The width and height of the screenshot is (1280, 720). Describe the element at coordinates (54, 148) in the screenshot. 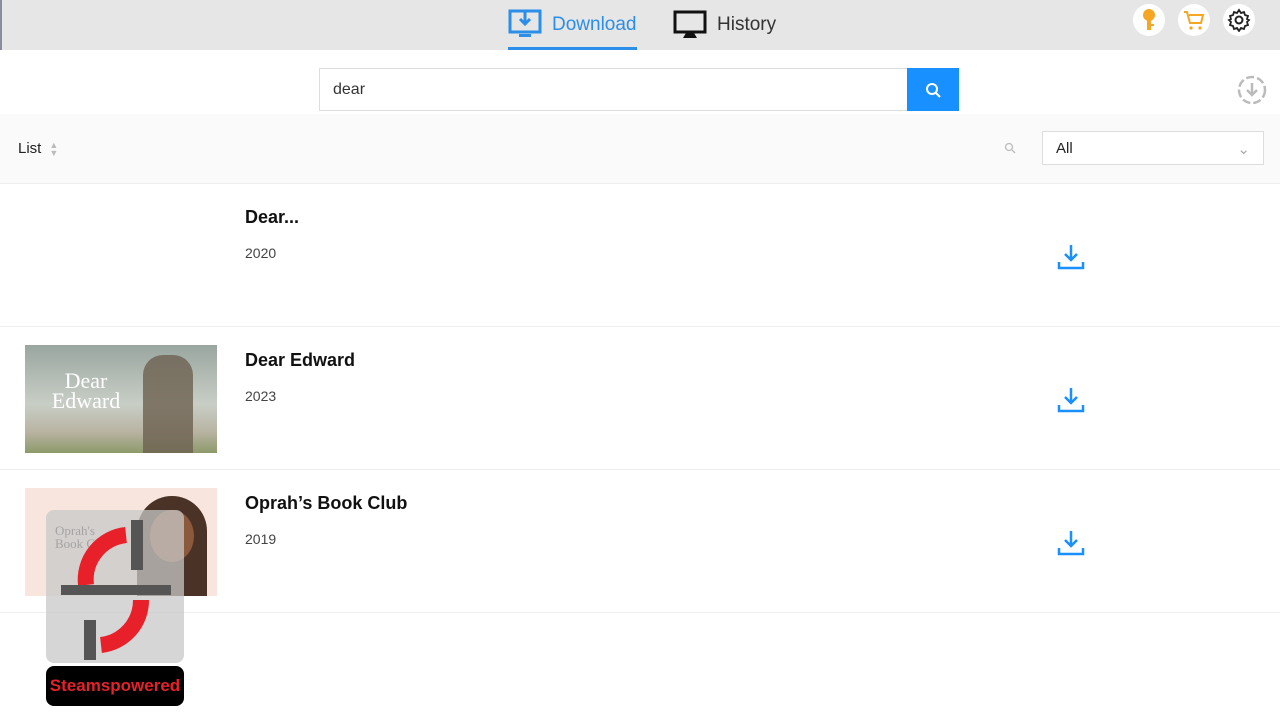

I see `sort-icon: ▲ ▼` at that location.